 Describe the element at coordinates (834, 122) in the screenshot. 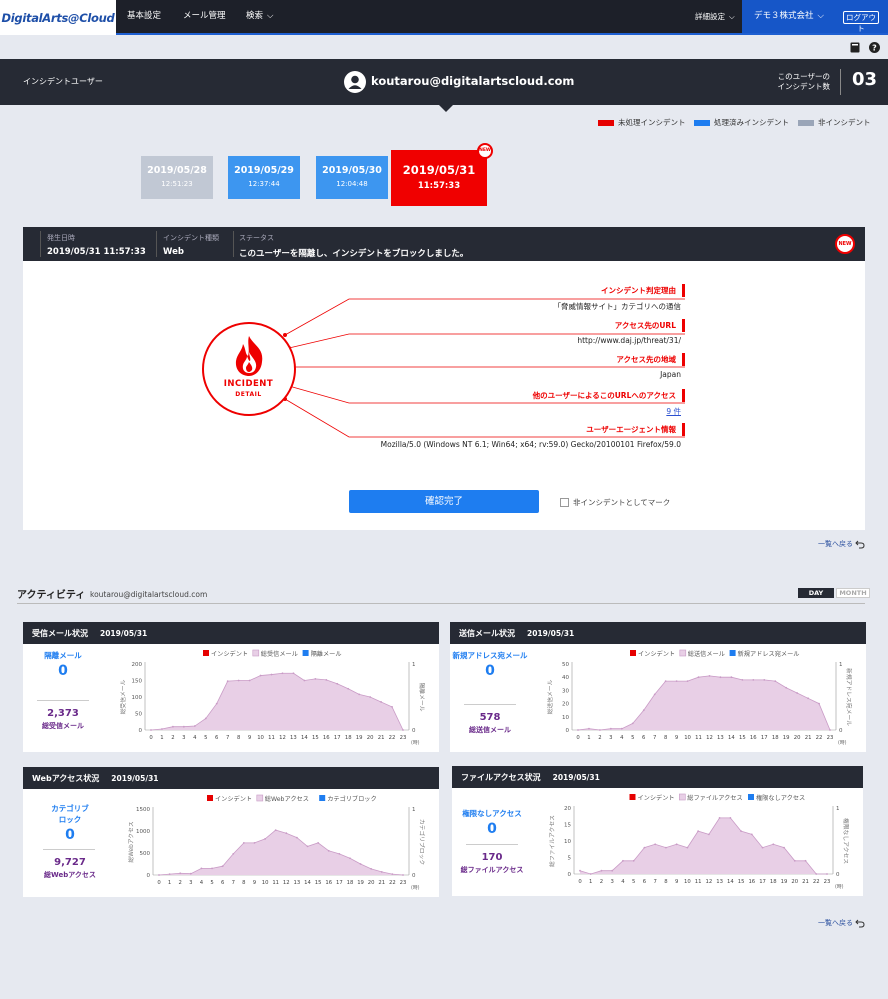

I see `legend-non: 非インシデント` at that location.